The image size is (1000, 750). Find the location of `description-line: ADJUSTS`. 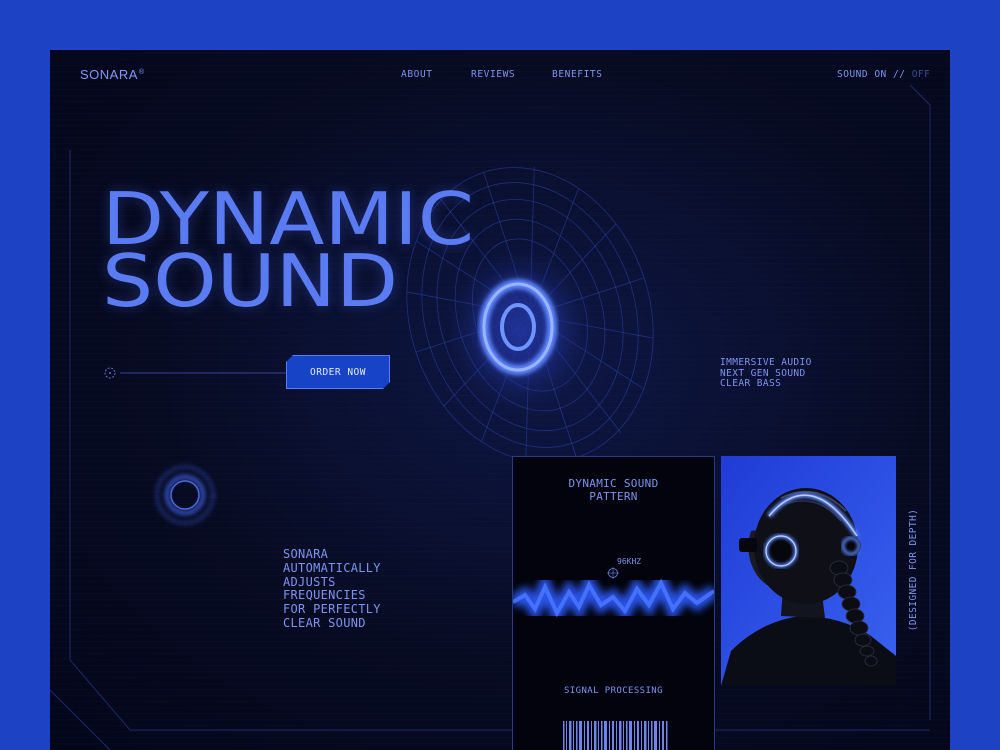

description-line: ADJUSTS is located at coordinates (309, 581).